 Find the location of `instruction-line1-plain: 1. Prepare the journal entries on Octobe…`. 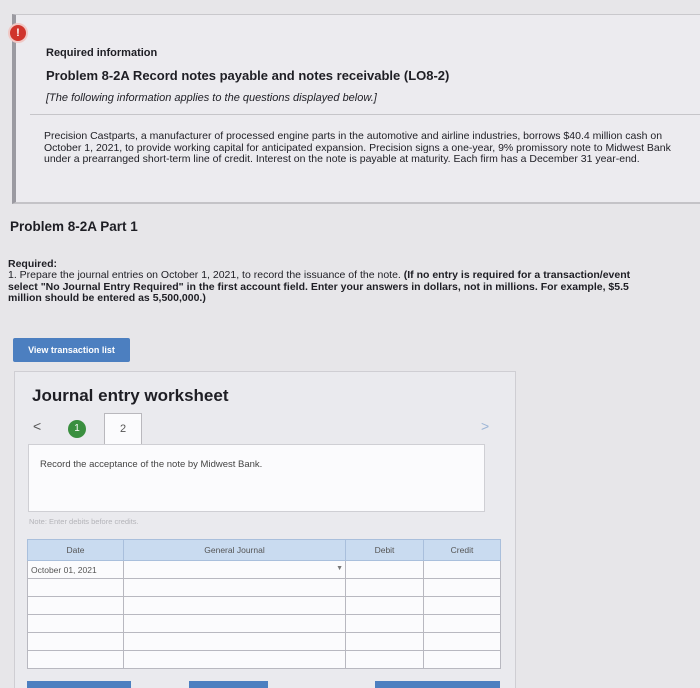

instruction-line1-plain: 1. Prepare the journal entries on Octobe… is located at coordinates (206, 275).